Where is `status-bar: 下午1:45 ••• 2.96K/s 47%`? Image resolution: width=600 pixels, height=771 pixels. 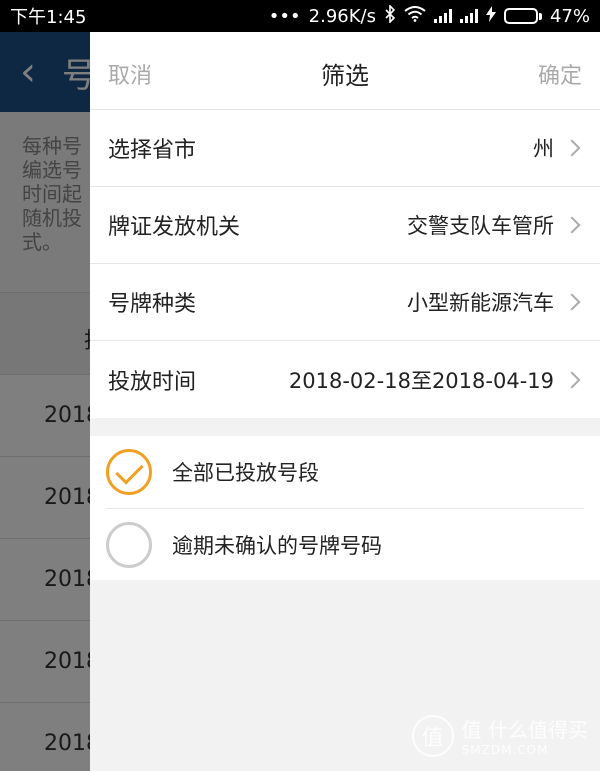 status-bar: 下午1:45 ••• 2.96K/s 47% is located at coordinates (300, 16).